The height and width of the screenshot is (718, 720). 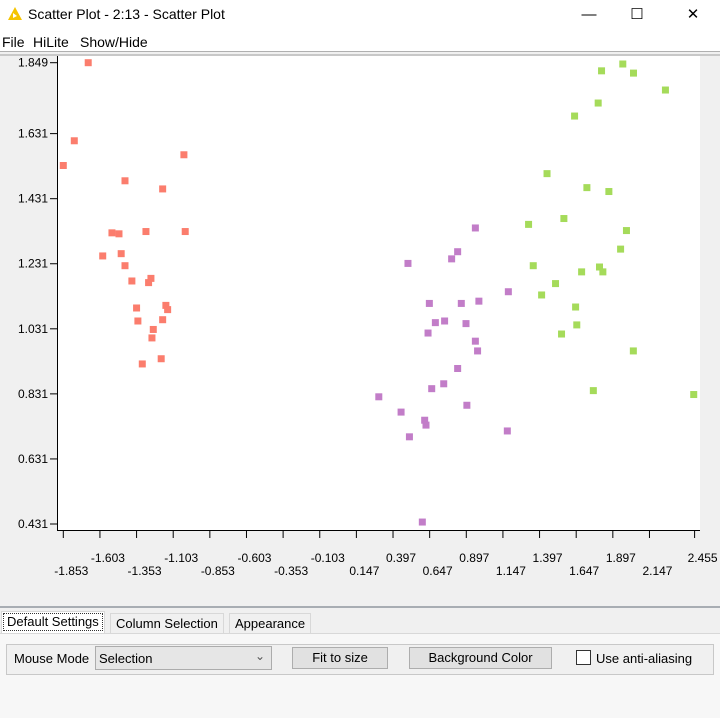 What do you see at coordinates (71, 571) in the screenshot?
I see `x-tick-label: -1.853` at bounding box center [71, 571].